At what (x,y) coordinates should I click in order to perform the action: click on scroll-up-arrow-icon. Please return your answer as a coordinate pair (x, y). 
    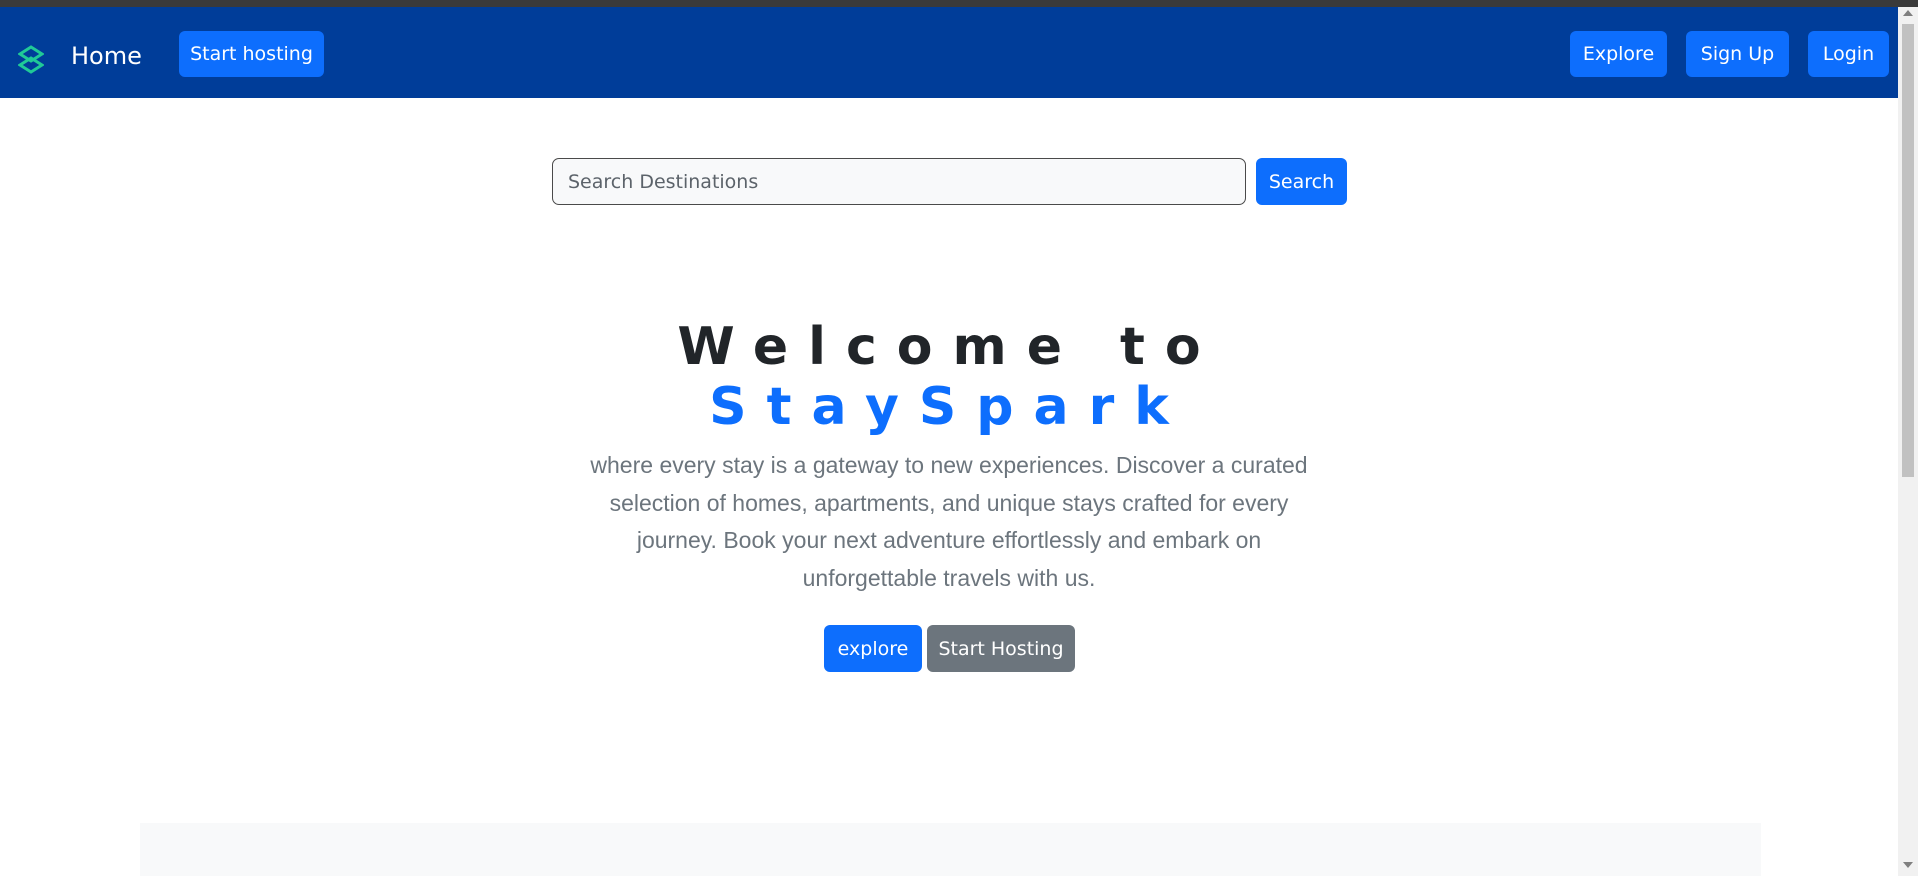
    Looking at the image, I should click on (1908, 13).